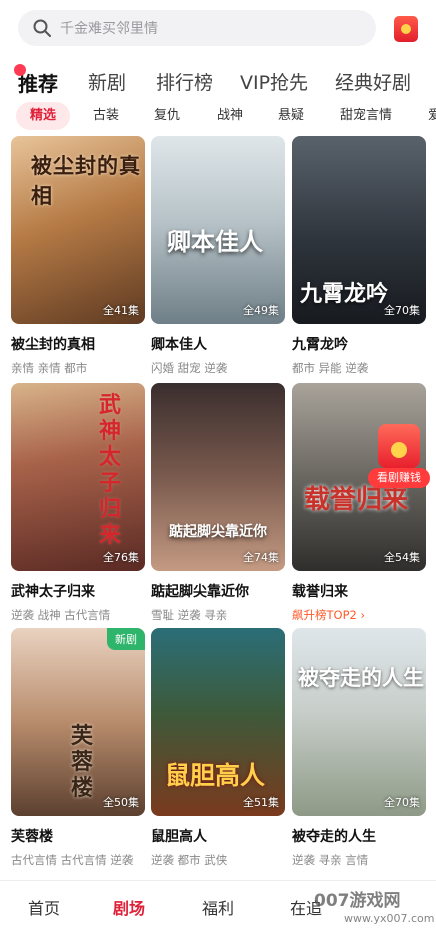  I want to click on search-placeholder: 千金难买邻里情, so click(109, 29).